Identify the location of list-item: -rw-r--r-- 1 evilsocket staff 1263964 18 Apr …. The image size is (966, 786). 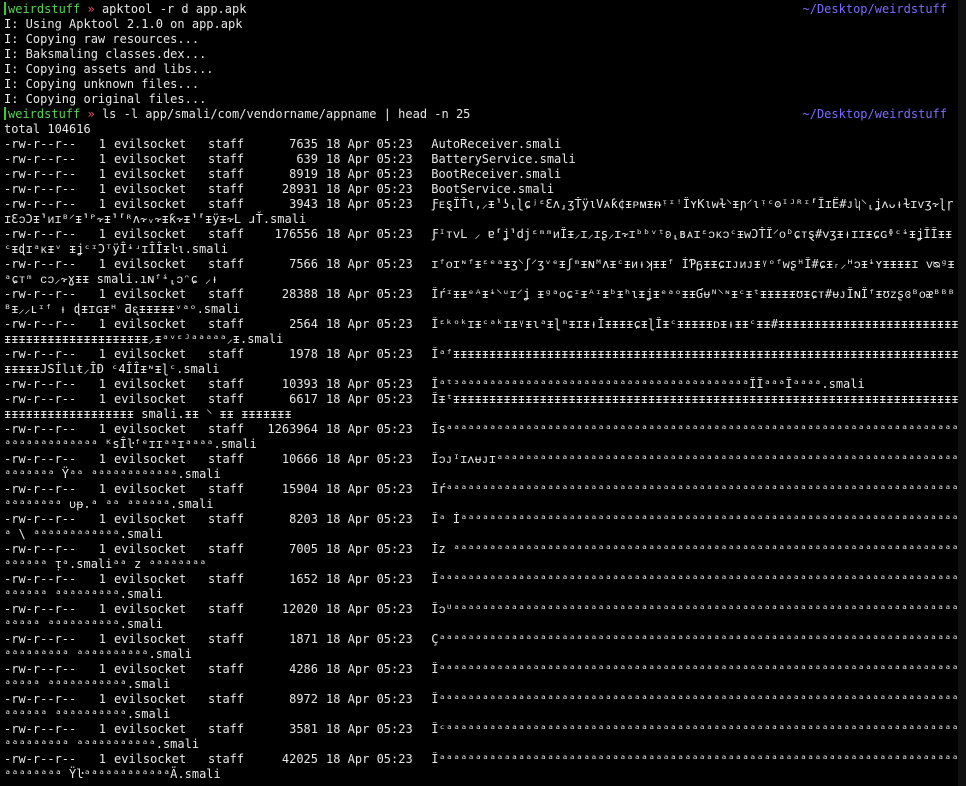
(481, 437).